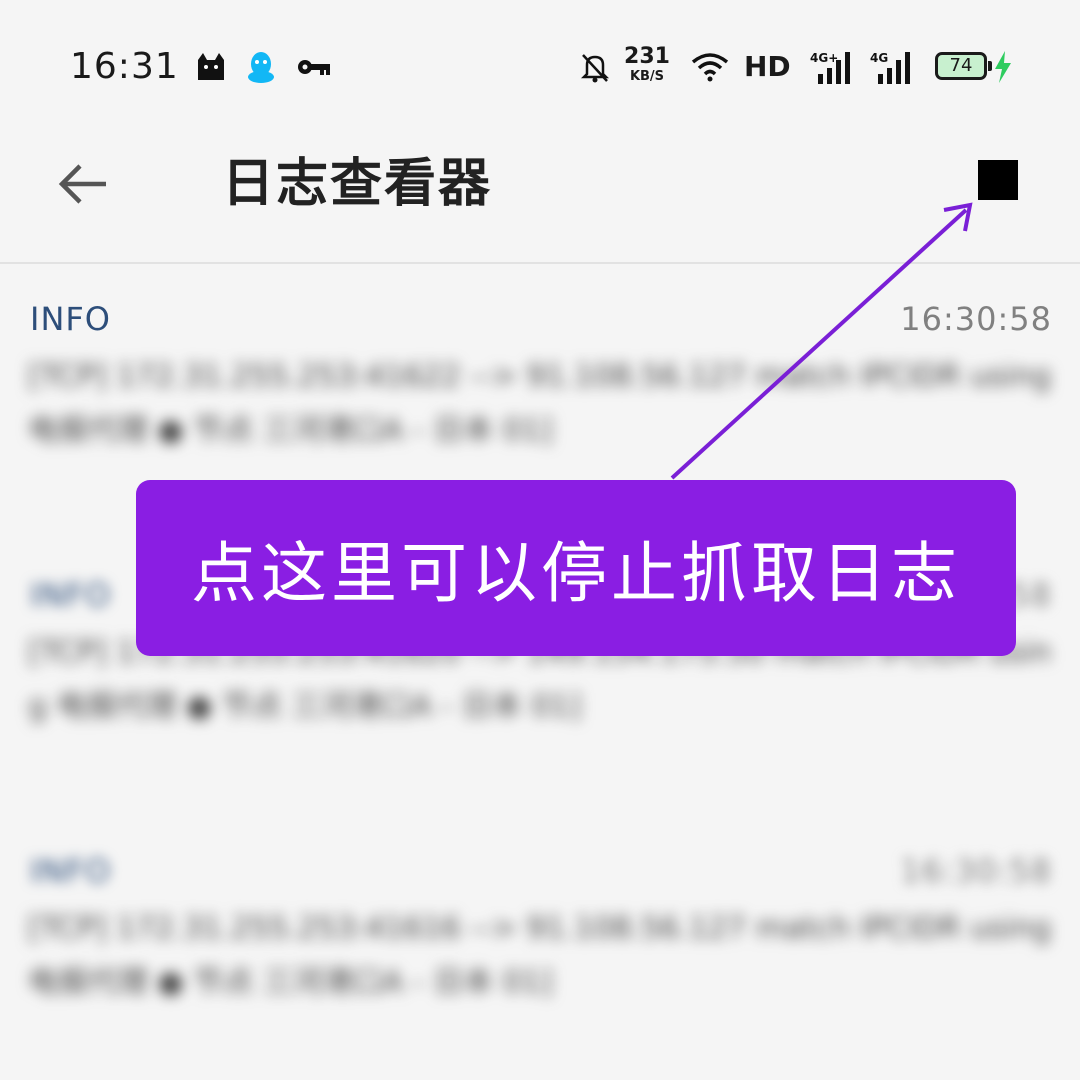 The height and width of the screenshot is (1080, 1080). I want to click on battery-icon: 74, so click(961, 66).